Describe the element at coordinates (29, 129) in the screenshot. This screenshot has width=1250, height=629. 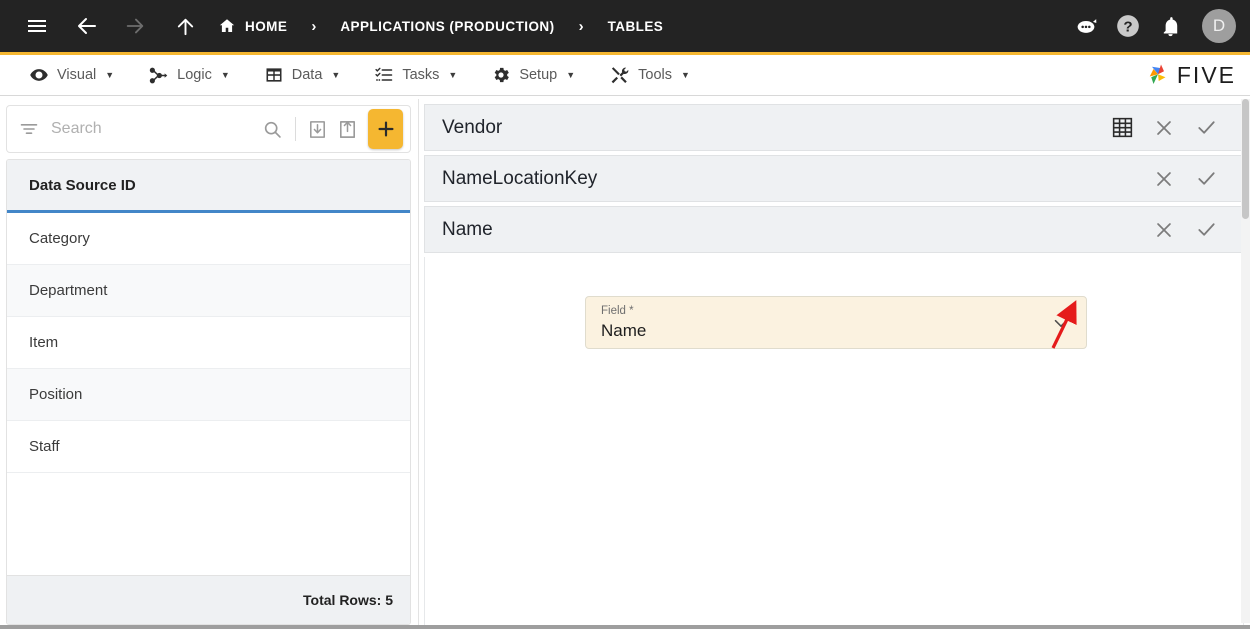
I see `filter-icon` at that location.